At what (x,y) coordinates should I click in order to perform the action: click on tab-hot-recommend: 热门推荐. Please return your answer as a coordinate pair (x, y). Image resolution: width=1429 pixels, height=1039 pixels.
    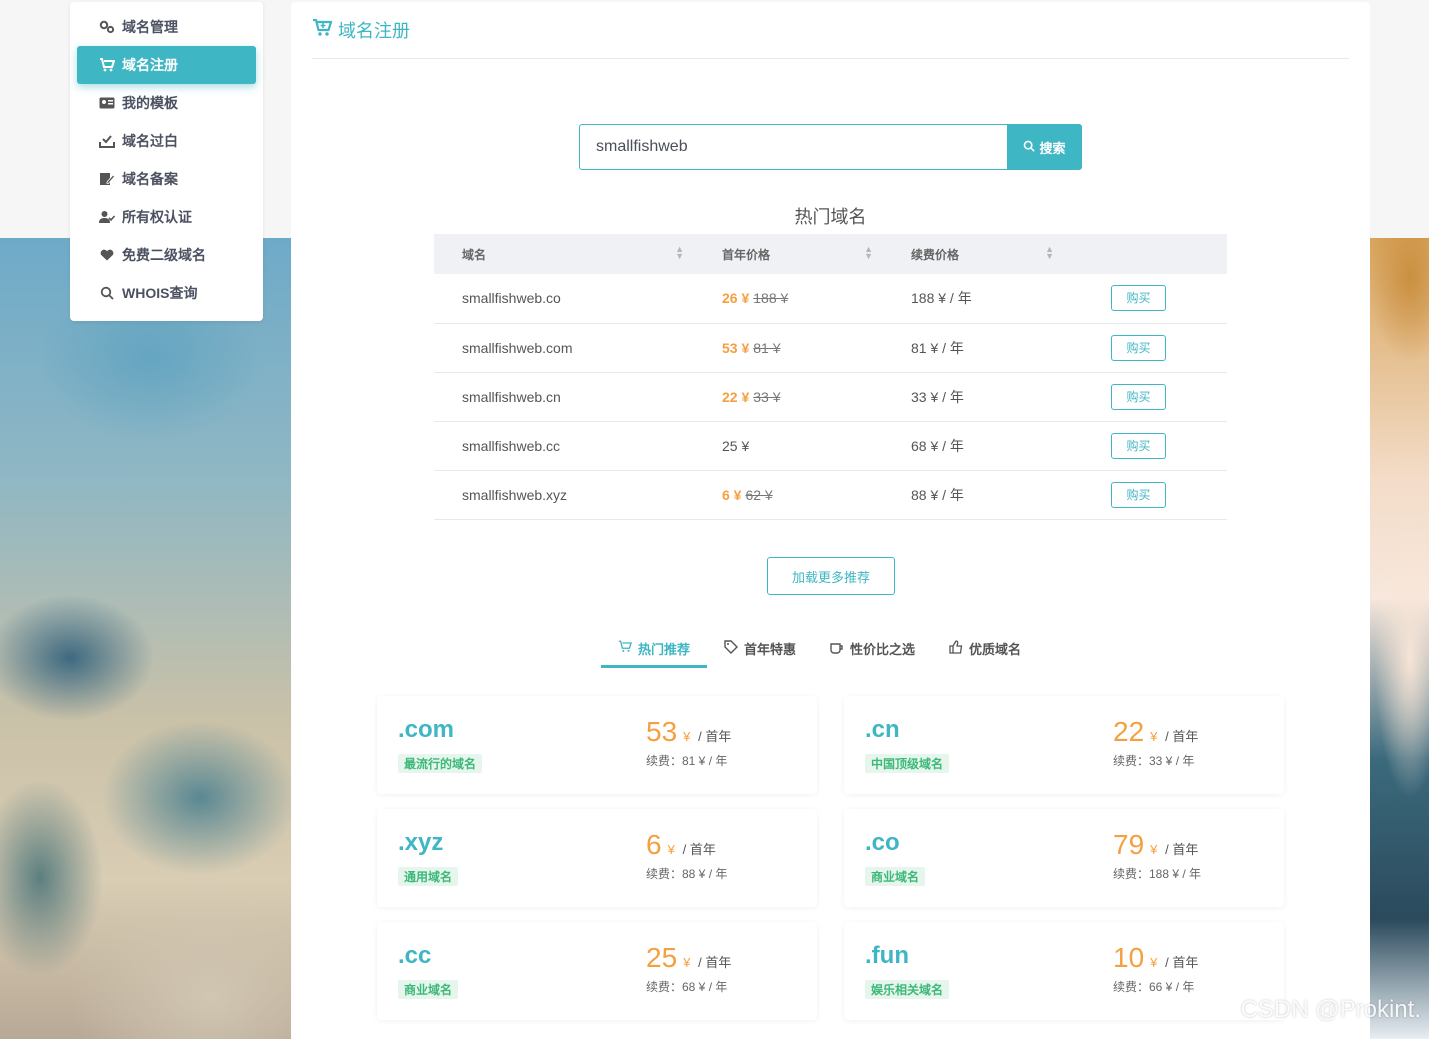
    Looking at the image, I should click on (654, 648).